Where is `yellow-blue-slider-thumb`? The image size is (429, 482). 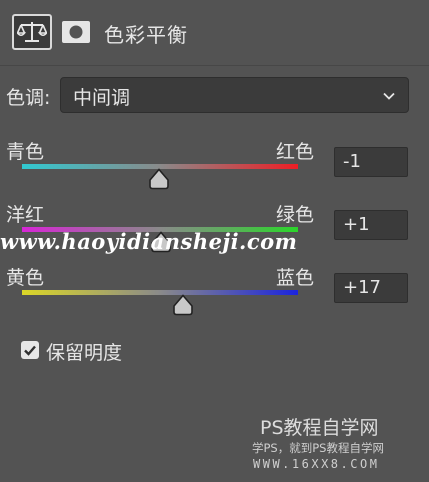
yellow-blue-slider-thumb is located at coordinates (183, 305).